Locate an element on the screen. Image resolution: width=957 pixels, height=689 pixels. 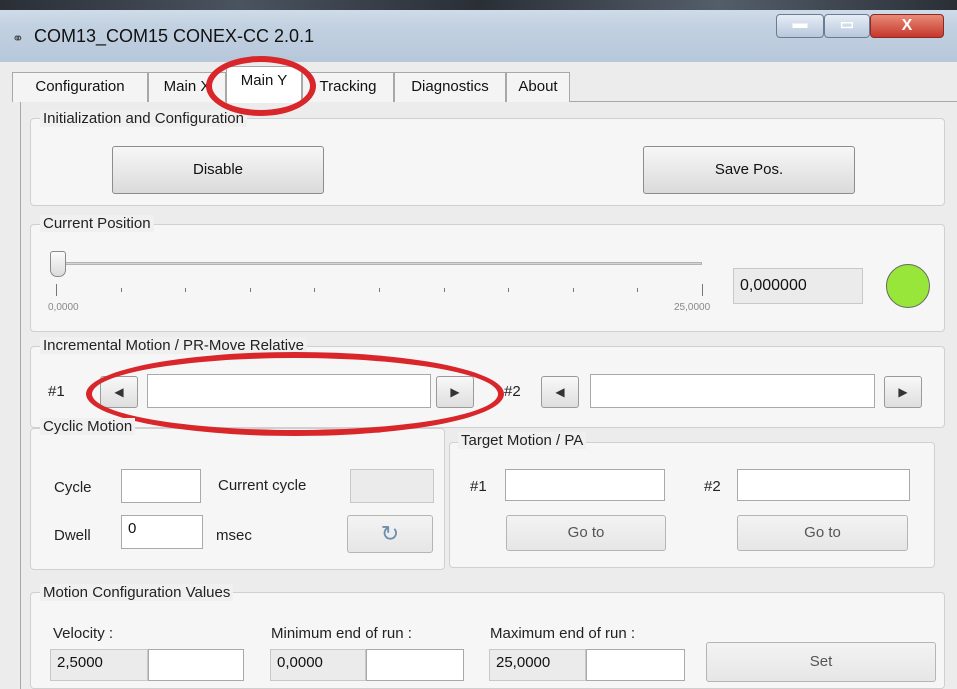
cycle-input is located at coordinates (161, 486).